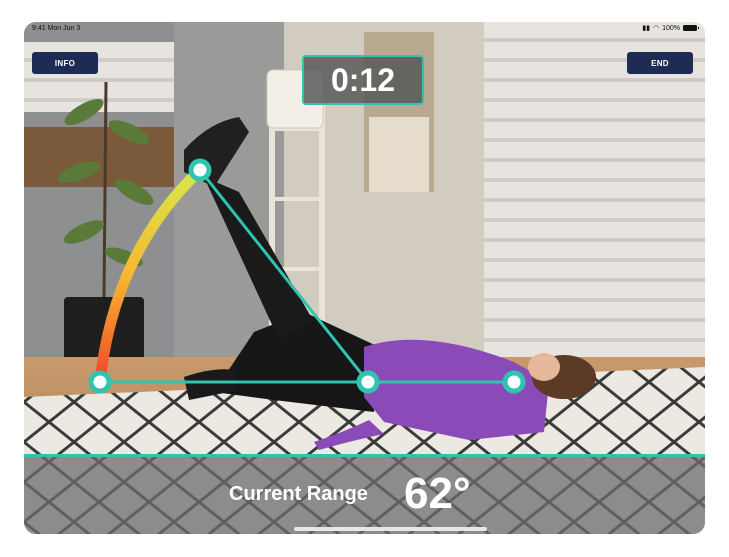  I want to click on wifi-icon: ◠, so click(656, 28).